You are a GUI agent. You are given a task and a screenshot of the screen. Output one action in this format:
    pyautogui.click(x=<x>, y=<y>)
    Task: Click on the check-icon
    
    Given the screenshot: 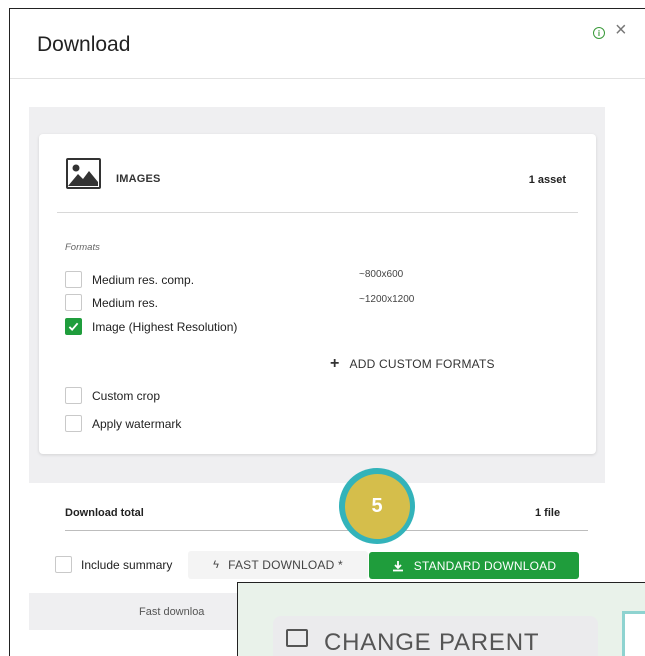 What is the action you would take?
    pyautogui.click(x=73, y=327)
    